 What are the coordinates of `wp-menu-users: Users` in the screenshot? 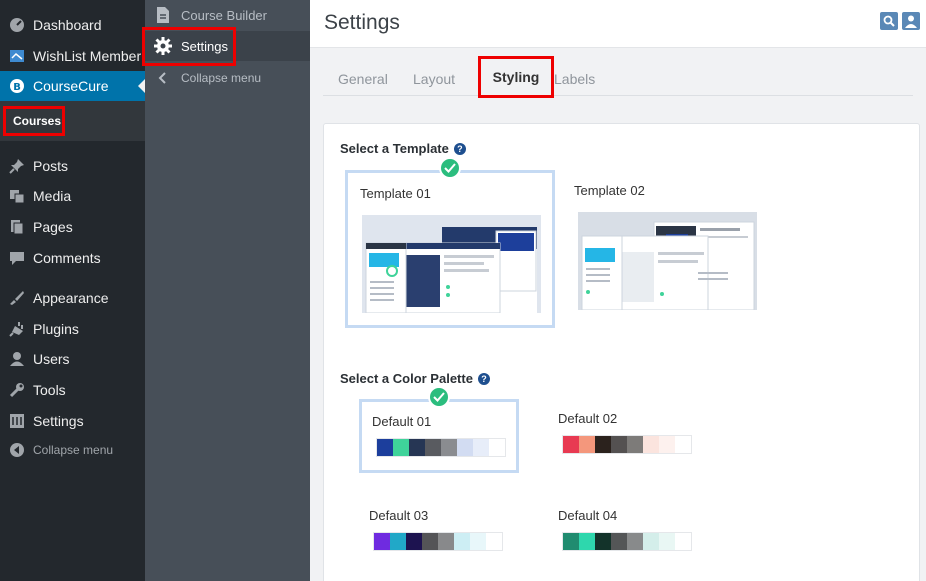 It's located at (72, 359).